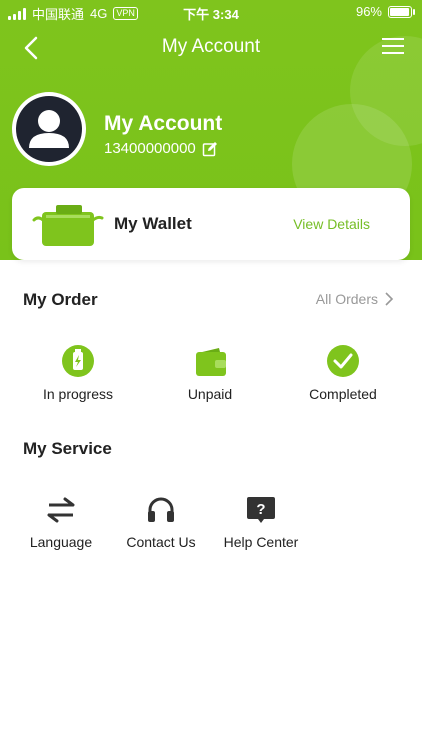 The image size is (422, 750). Describe the element at coordinates (67, 448) in the screenshot. I see `services-section-title: My Service` at that location.